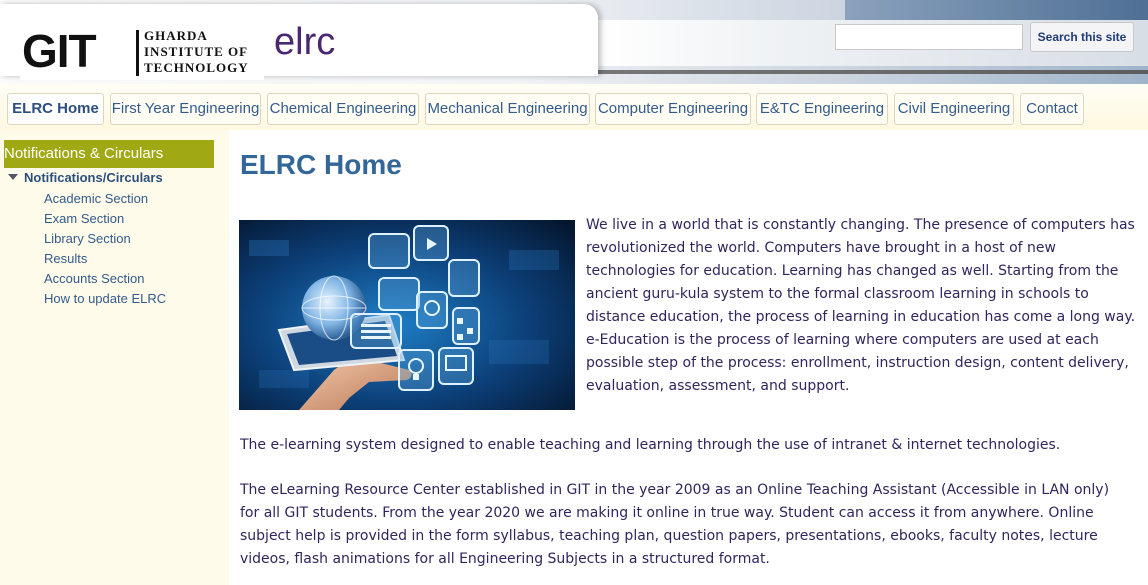 This screenshot has width=1148, height=585. I want to click on site-name: elrc, so click(304, 42).